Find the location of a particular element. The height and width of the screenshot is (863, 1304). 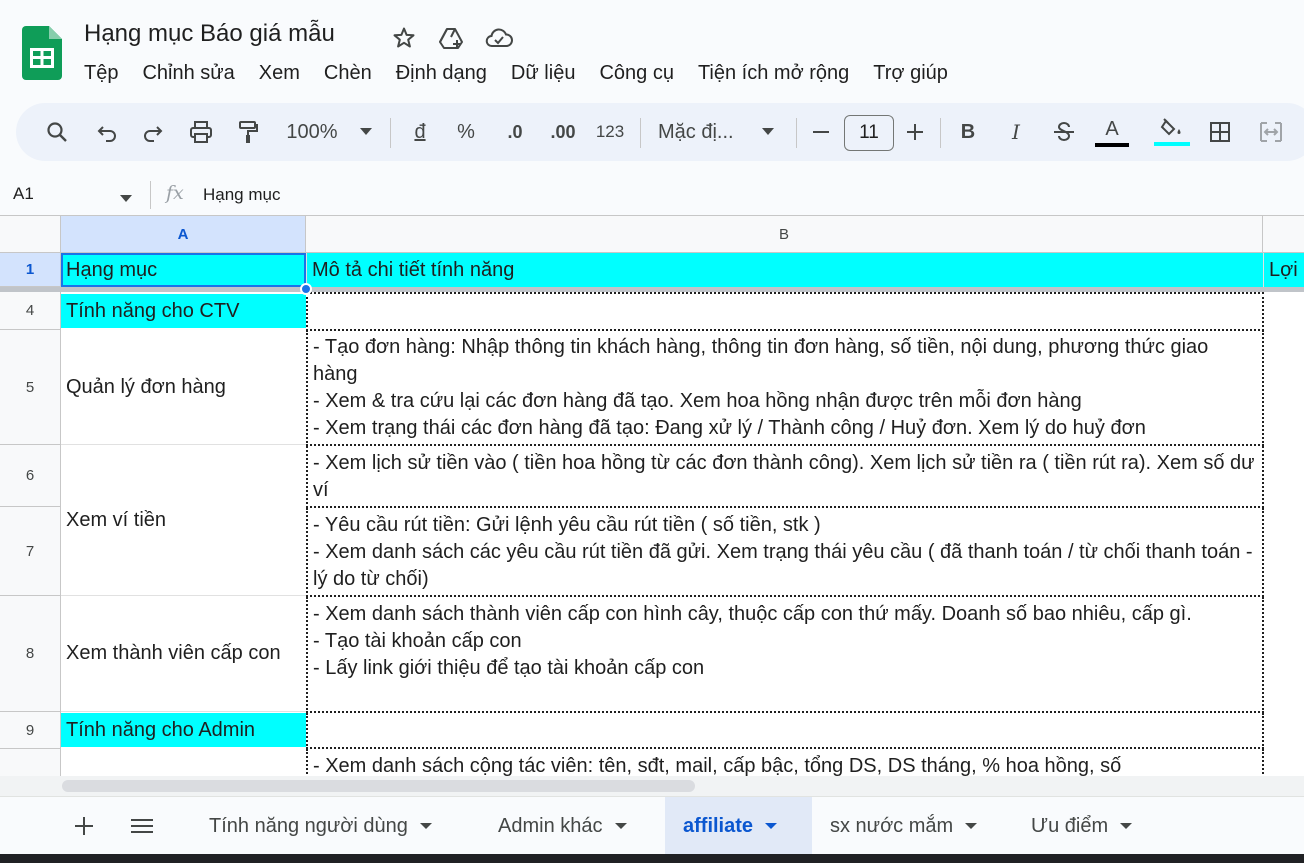

undo-icon is located at coordinates (107, 132).